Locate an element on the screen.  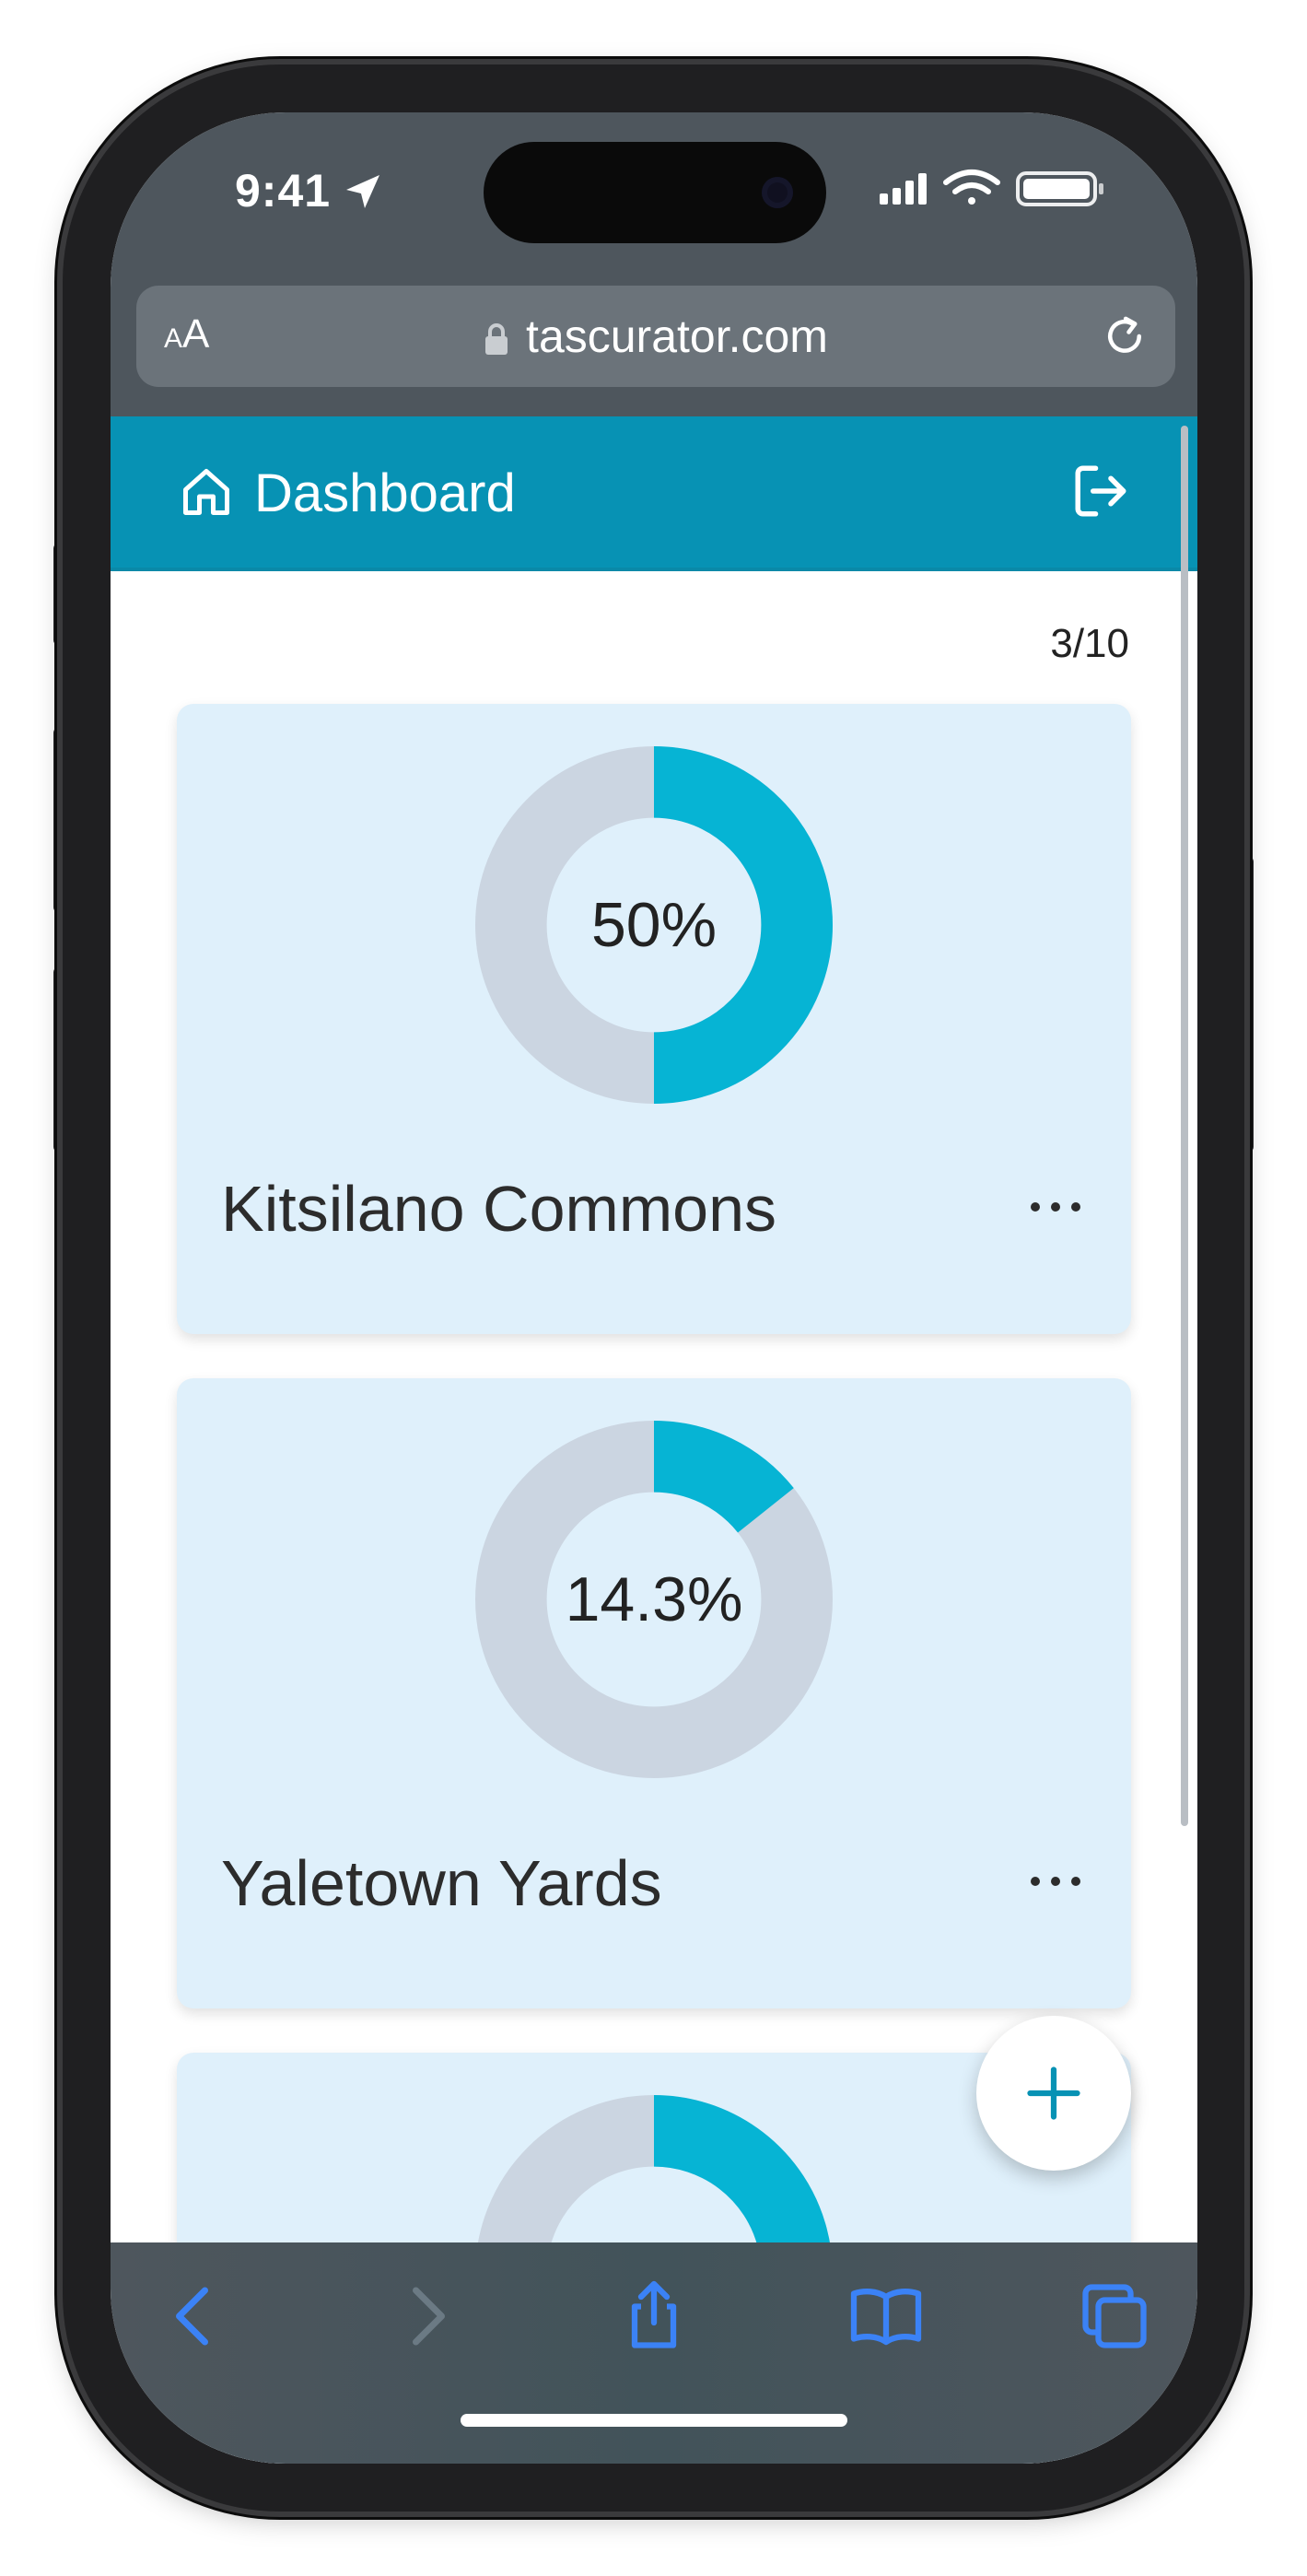
browser-bottom-toolbar is located at coordinates (654, 2353).